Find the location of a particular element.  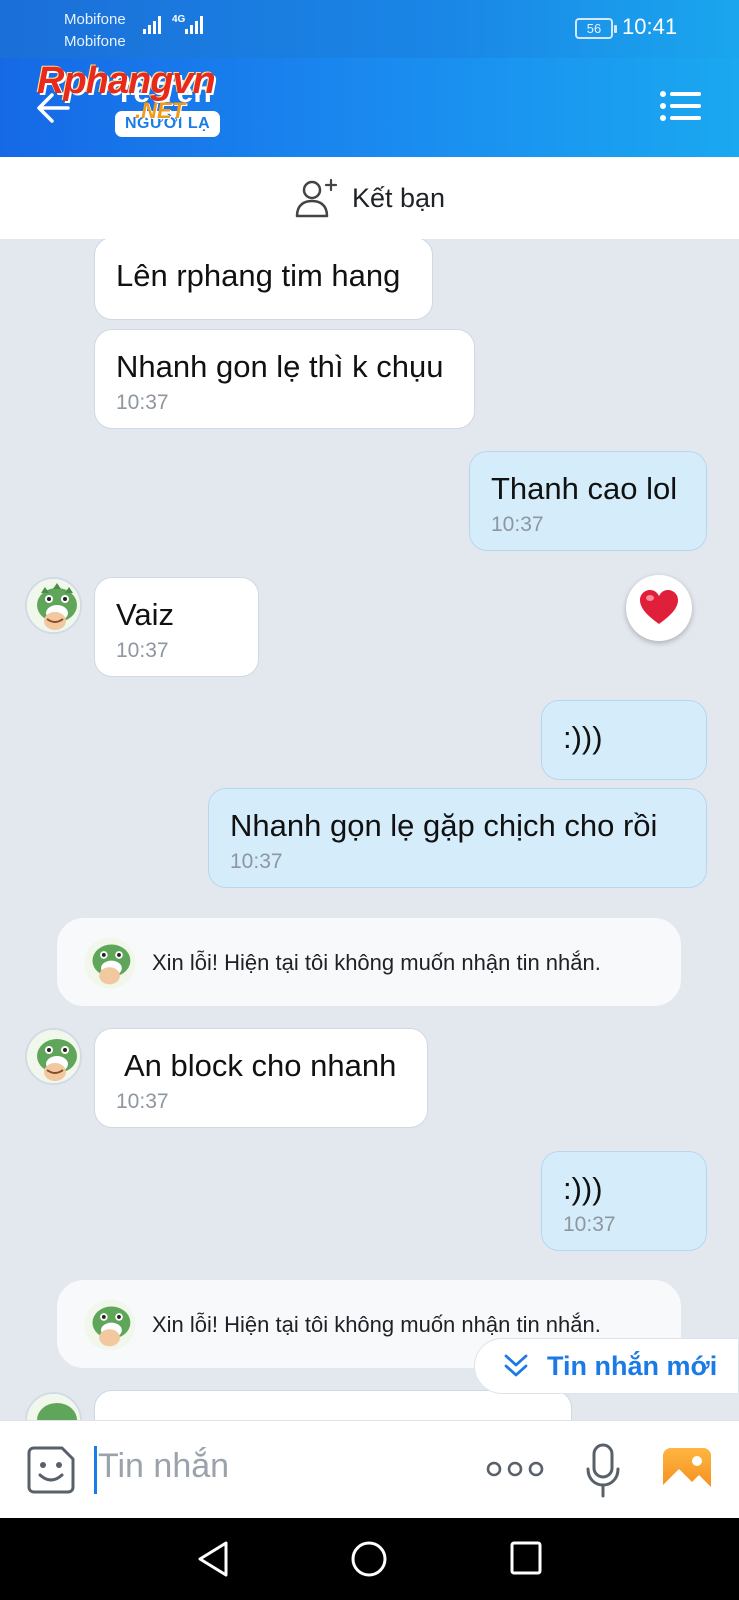

clock: 10:41 is located at coordinates (650, 26).